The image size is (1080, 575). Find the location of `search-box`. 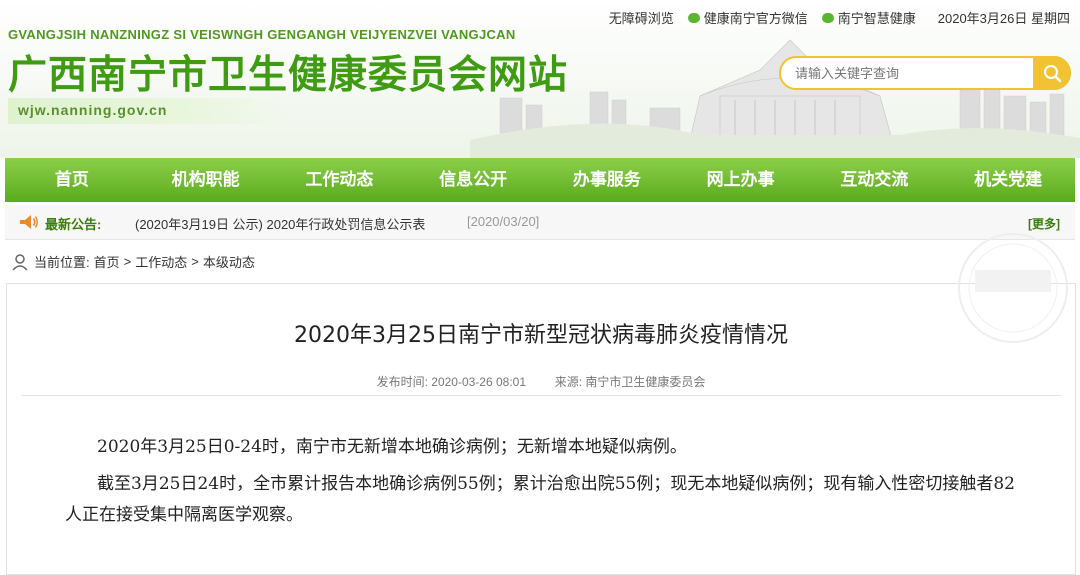

search-box is located at coordinates (925, 73).